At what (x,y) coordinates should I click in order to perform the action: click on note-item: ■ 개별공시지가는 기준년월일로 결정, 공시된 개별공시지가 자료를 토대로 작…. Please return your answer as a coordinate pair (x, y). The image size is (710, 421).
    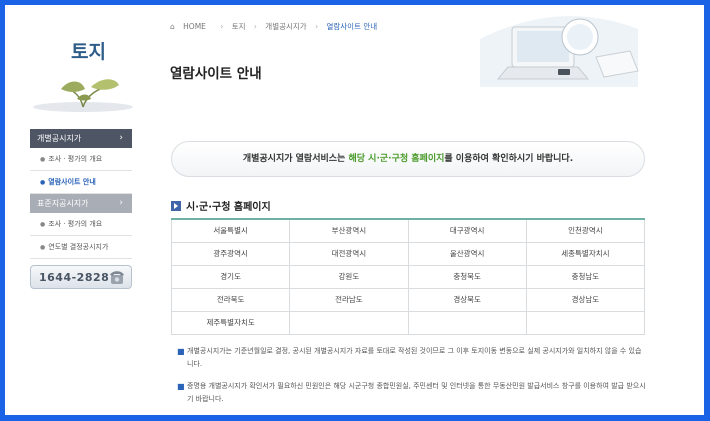
    Looking at the image, I should click on (409, 357).